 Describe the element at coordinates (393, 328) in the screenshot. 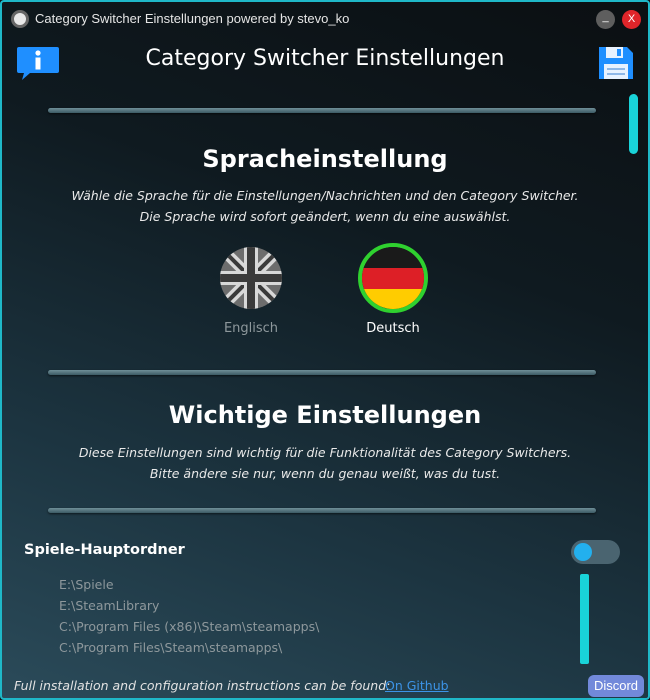

I see `language-label-german: Deutsch` at that location.